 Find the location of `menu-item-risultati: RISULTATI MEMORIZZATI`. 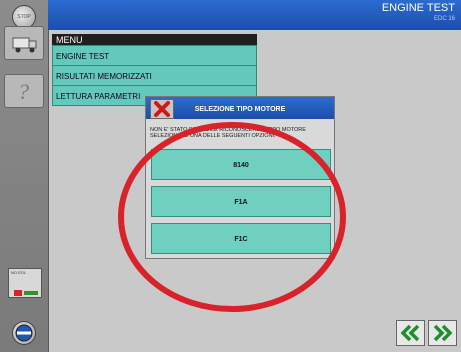

menu-item-risultati: RISULTATI MEMORIZZATI is located at coordinates (154, 75).